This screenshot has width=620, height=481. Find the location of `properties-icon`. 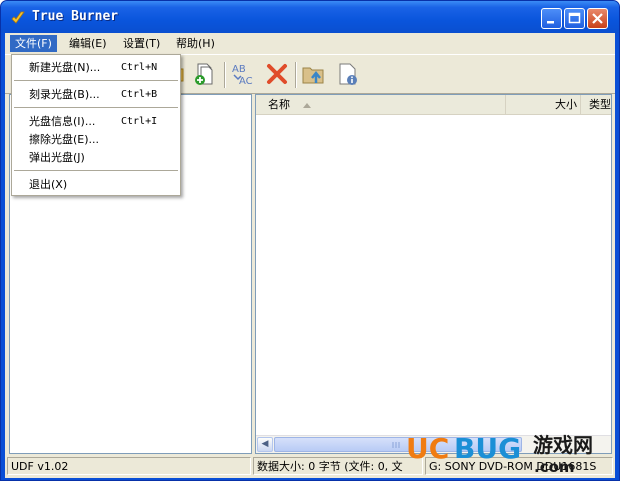

properties-icon is located at coordinates (348, 74).